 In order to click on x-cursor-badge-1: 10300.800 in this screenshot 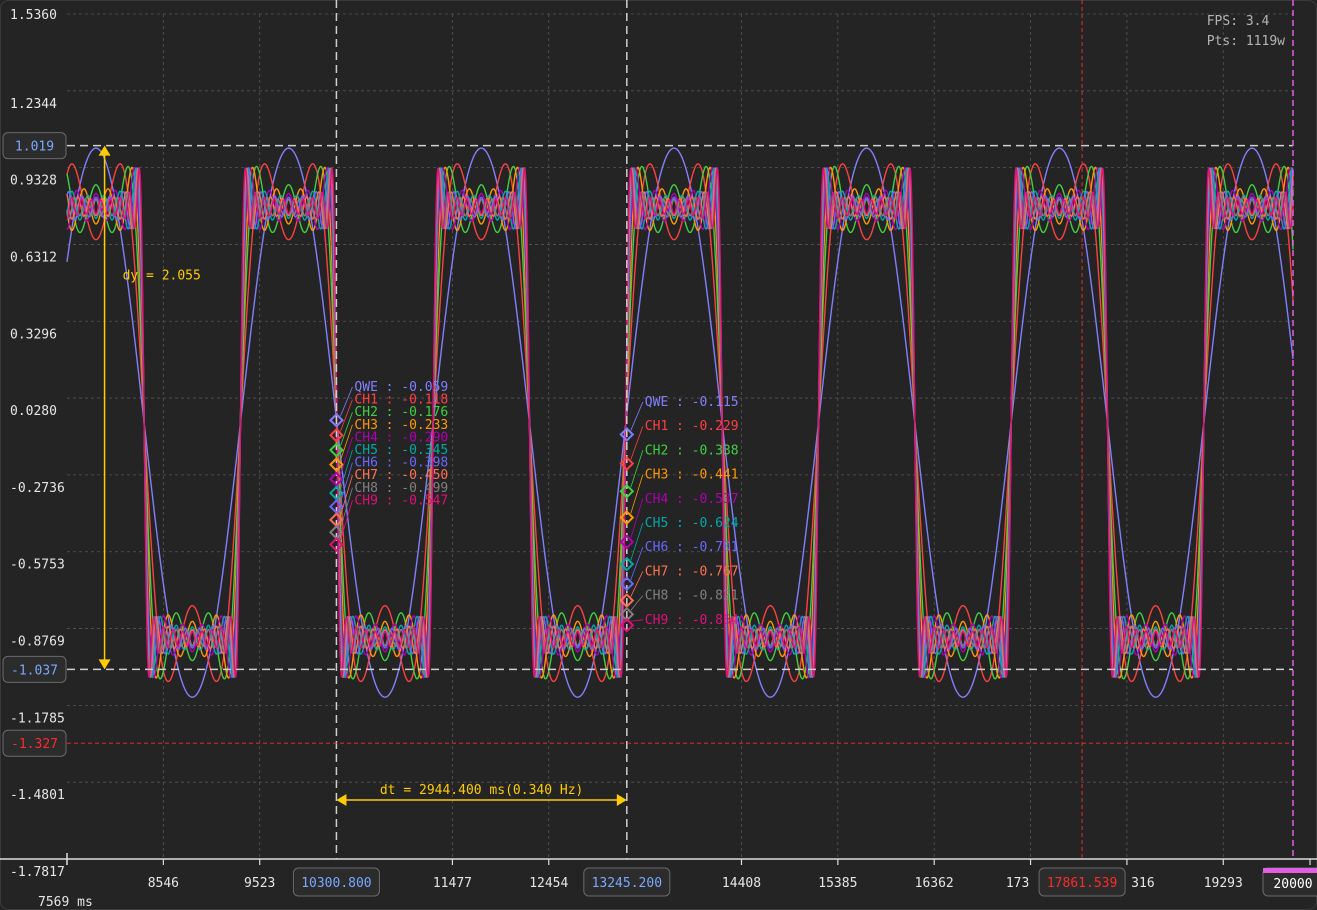, I will do `click(336, 882)`.